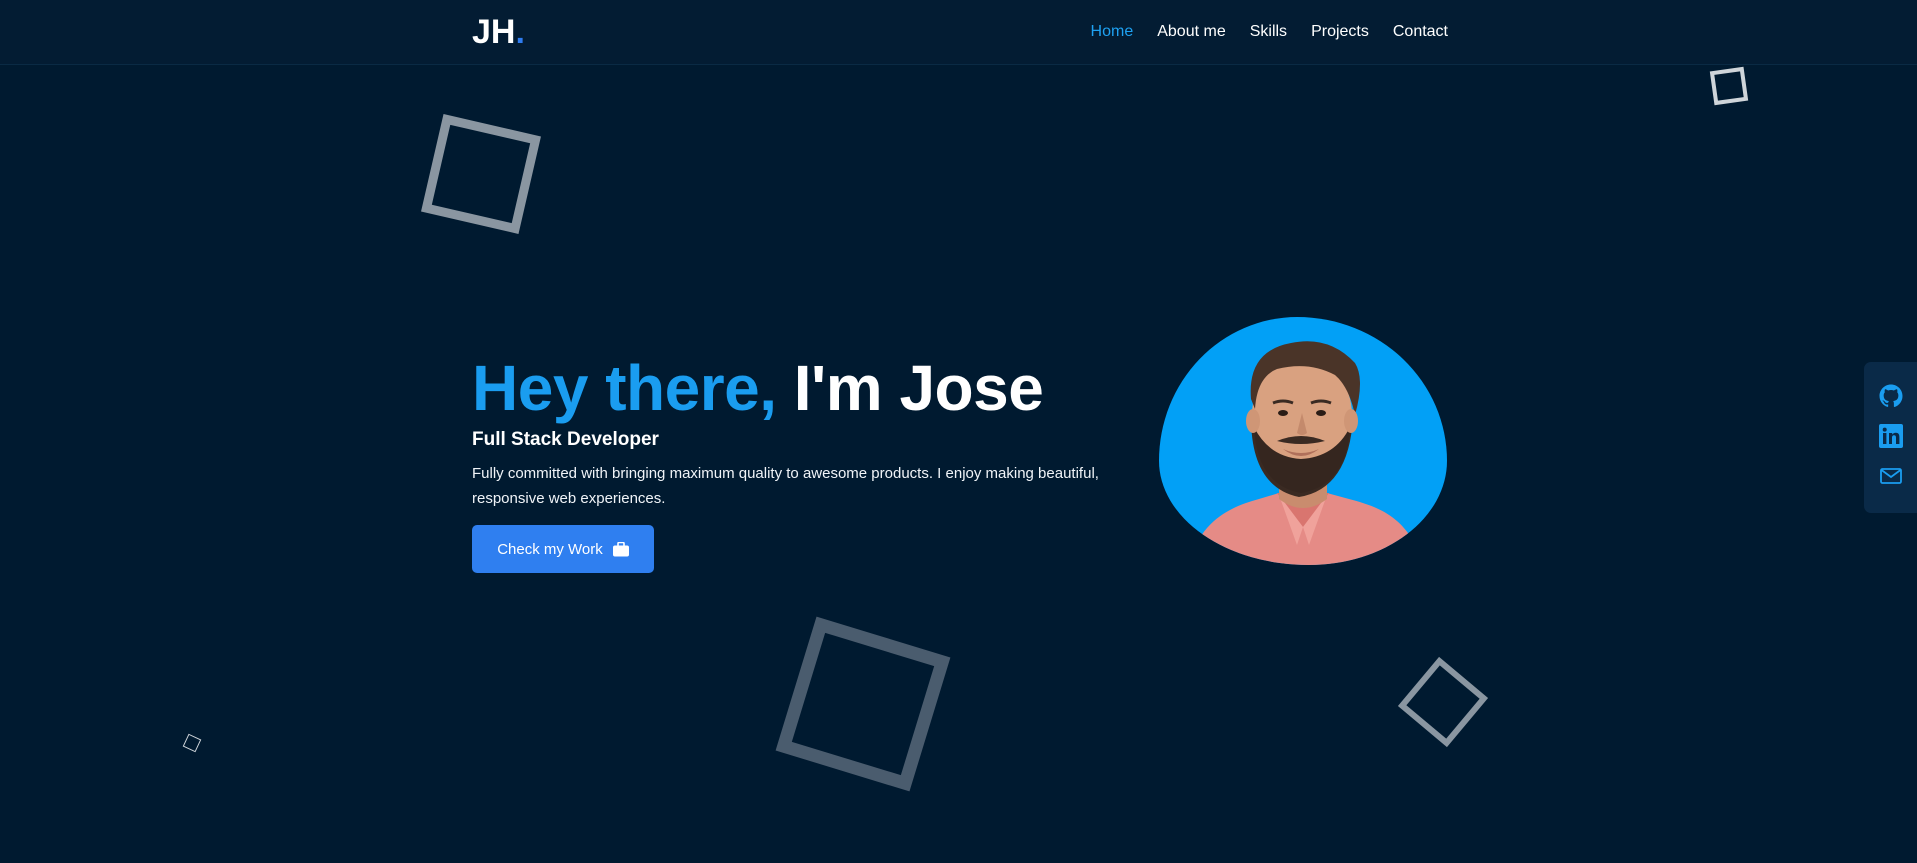 This screenshot has height=863, width=1917. Describe the element at coordinates (910, 388) in the screenshot. I see `hero-title-rest: I'm Jose` at that location.